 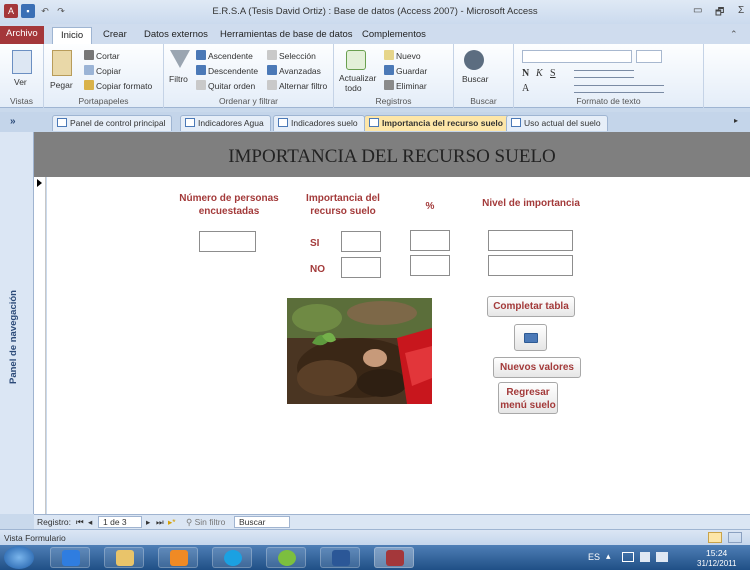 What do you see at coordinates (697, 10) in the screenshot?
I see `minimize-button: ▭` at bounding box center [697, 10].